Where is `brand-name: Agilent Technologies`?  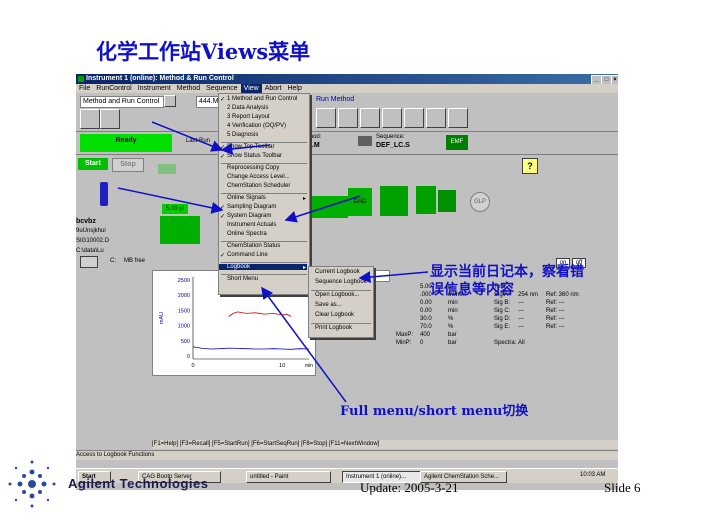
brand-name: Agilent Technologies is located at coordinates (138, 483).